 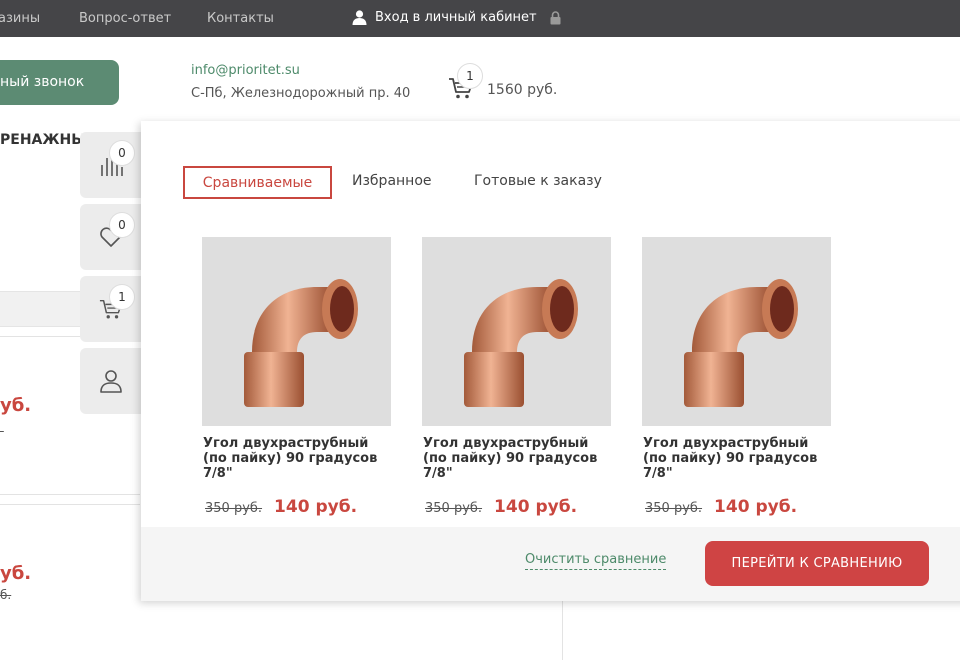 I want to click on address-text: С-Пб, Железнодорожный пр. 40, so click(x=301, y=93).